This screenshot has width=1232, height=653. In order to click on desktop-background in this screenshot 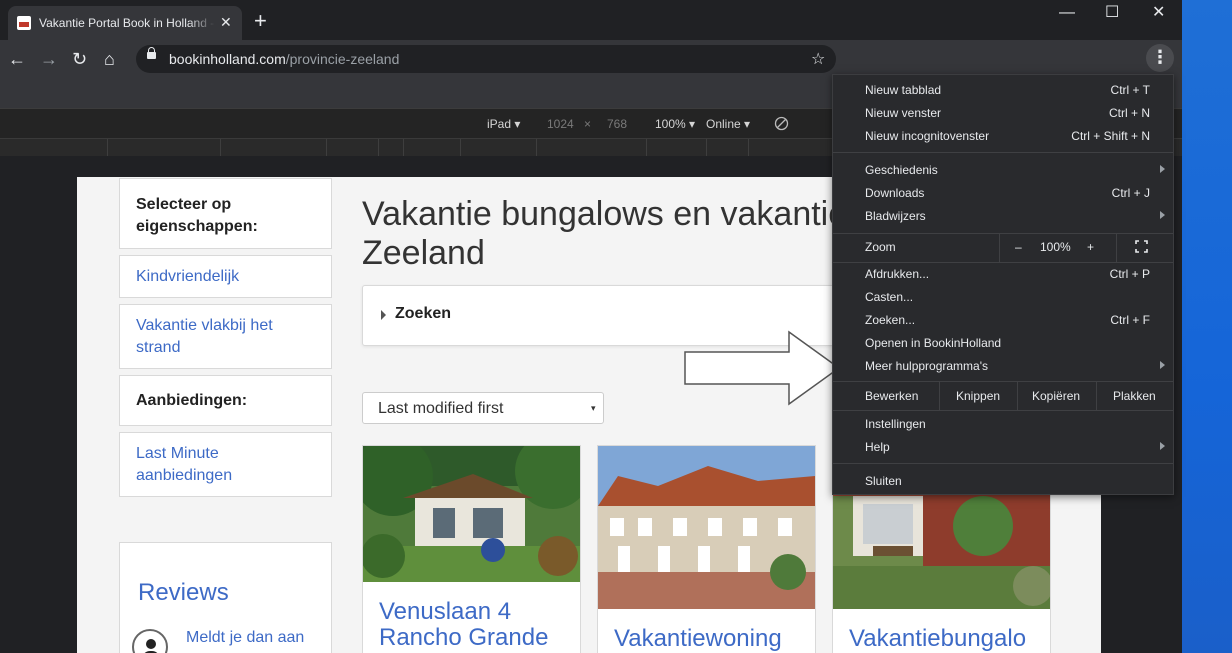, I will do `click(1207, 326)`.